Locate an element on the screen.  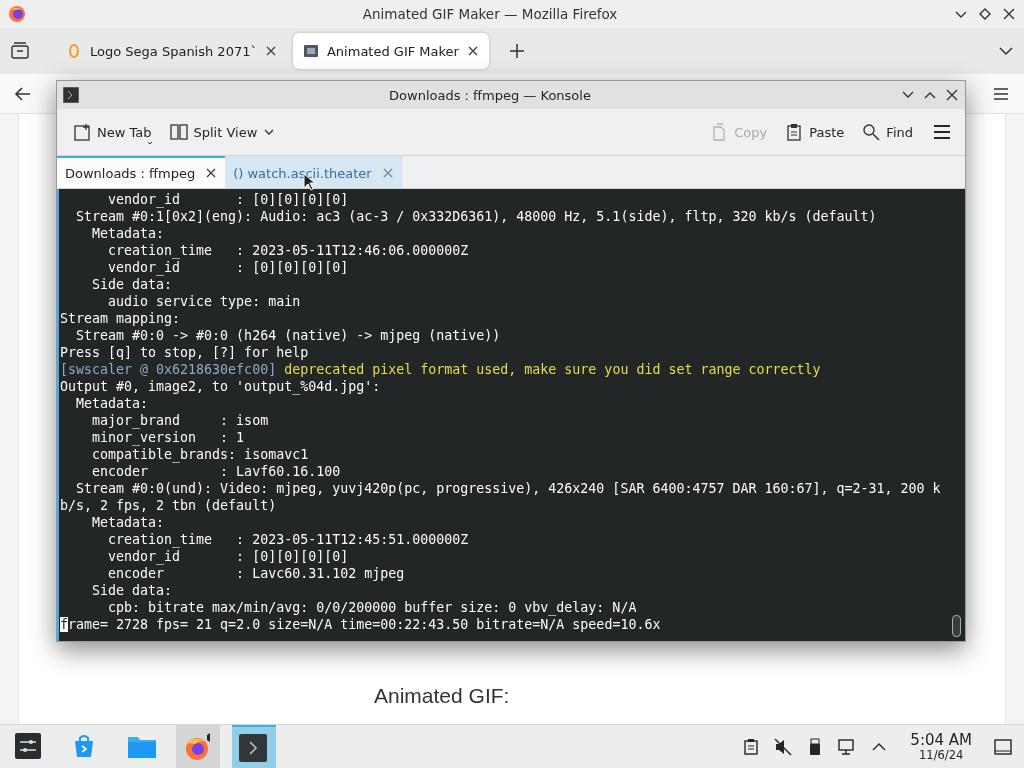
terminal-line: Stream #0:1[0x2](eng): Audio: ac3 (ac-3 / 0x332D6361), 48000 Hz, 5.1(side), fltp, 320 kb/s (default) is located at coordinates (476, 216).